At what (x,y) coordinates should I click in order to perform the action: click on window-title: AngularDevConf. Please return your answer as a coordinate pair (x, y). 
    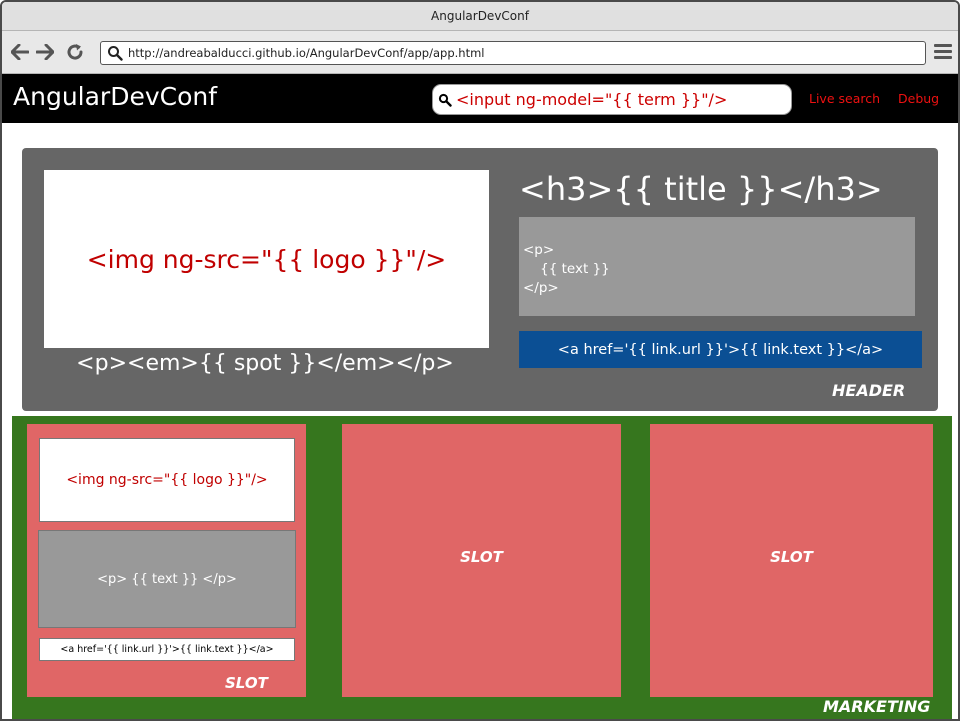
    Looking at the image, I should click on (480, 16).